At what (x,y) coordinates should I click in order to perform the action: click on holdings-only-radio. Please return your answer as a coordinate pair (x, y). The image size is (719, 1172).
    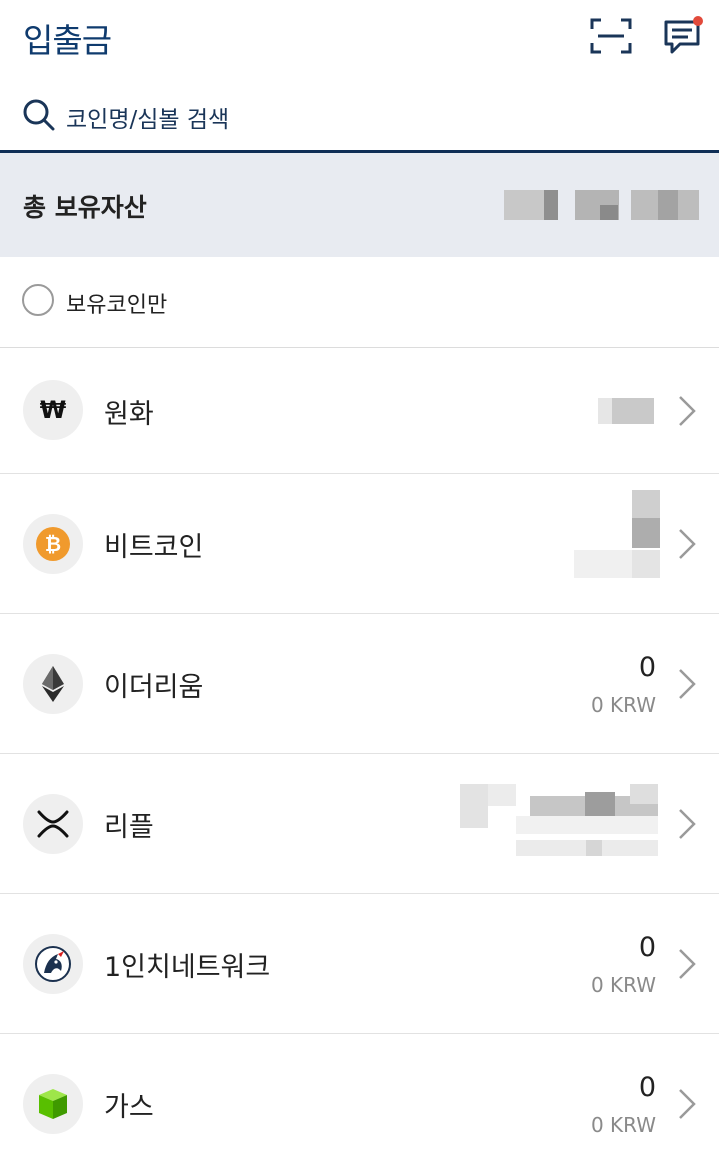
    Looking at the image, I should click on (38, 300).